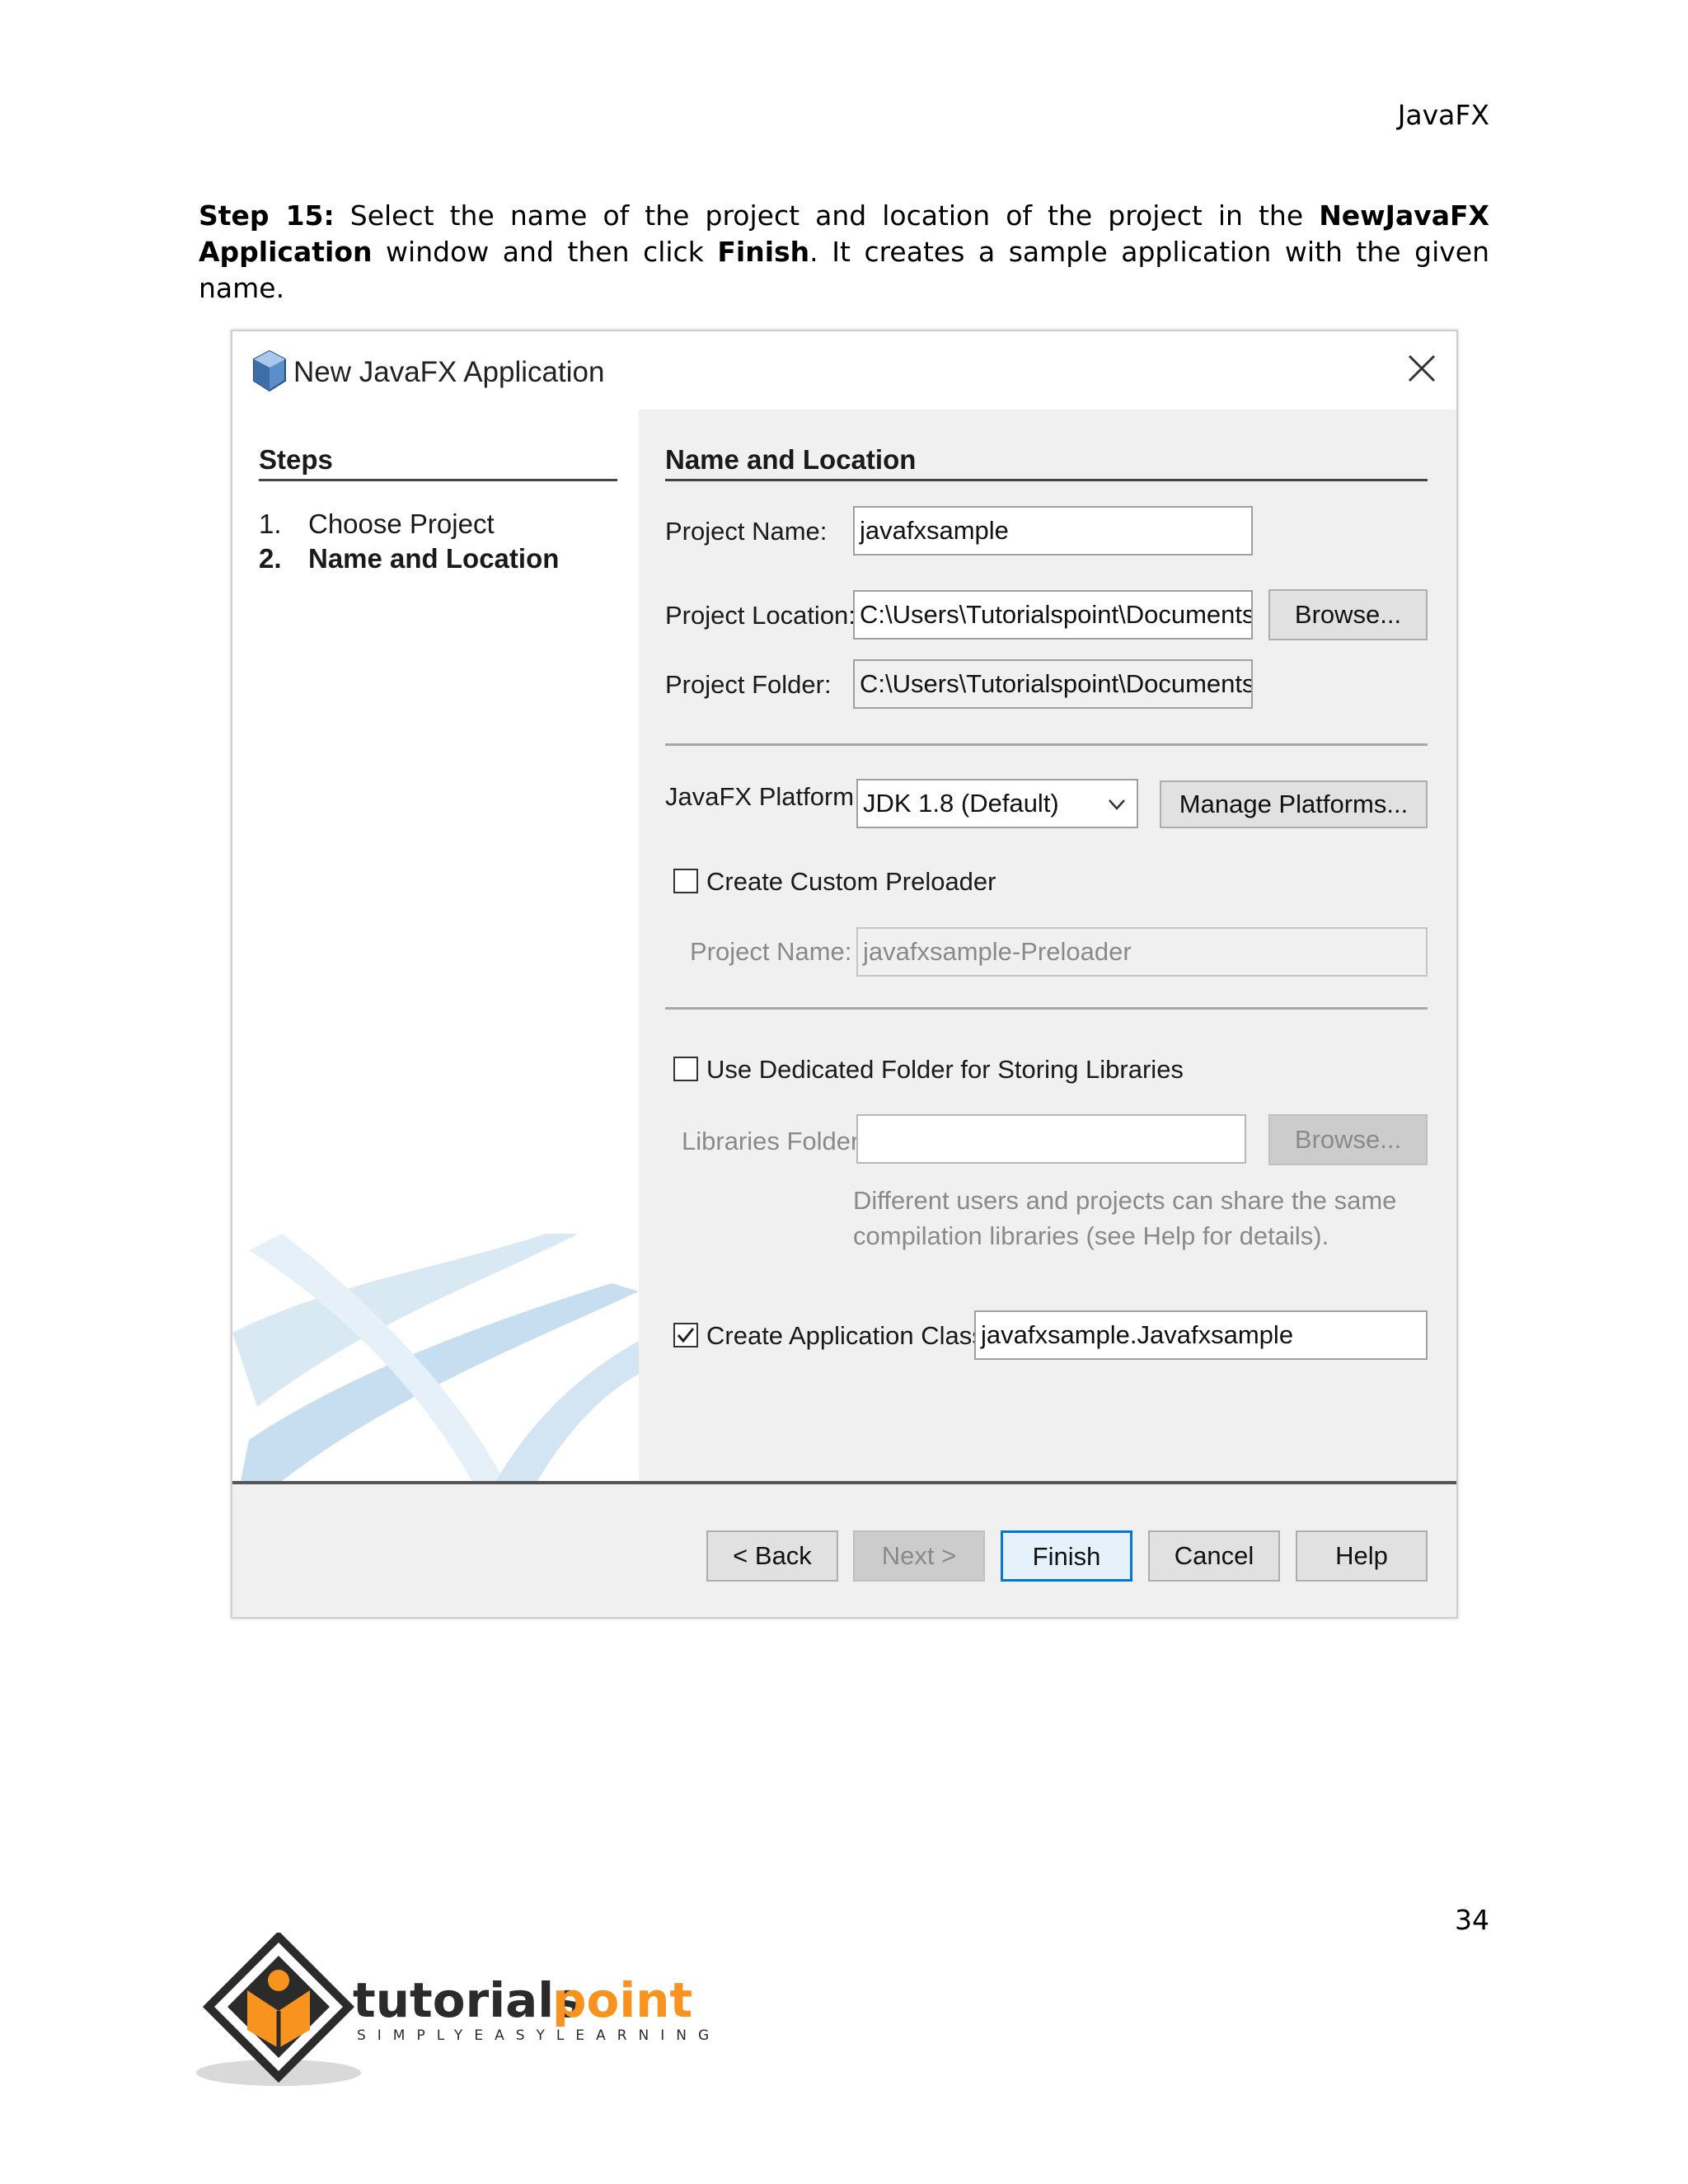  Describe the element at coordinates (1142, 952) in the screenshot. I see `preloader-project-name-input: javafxsample-Preloader` at that location.